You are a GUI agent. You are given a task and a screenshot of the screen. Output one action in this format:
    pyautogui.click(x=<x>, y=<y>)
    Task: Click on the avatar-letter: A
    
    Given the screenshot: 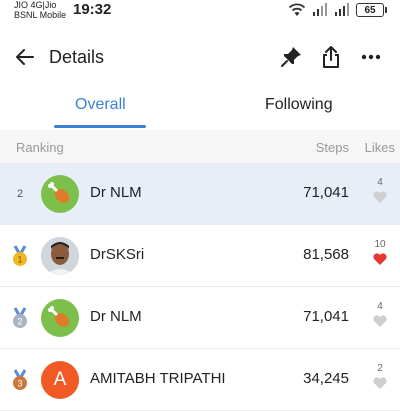 What is the action you would take?
    pyautogui.click(x=60, y=379)
    